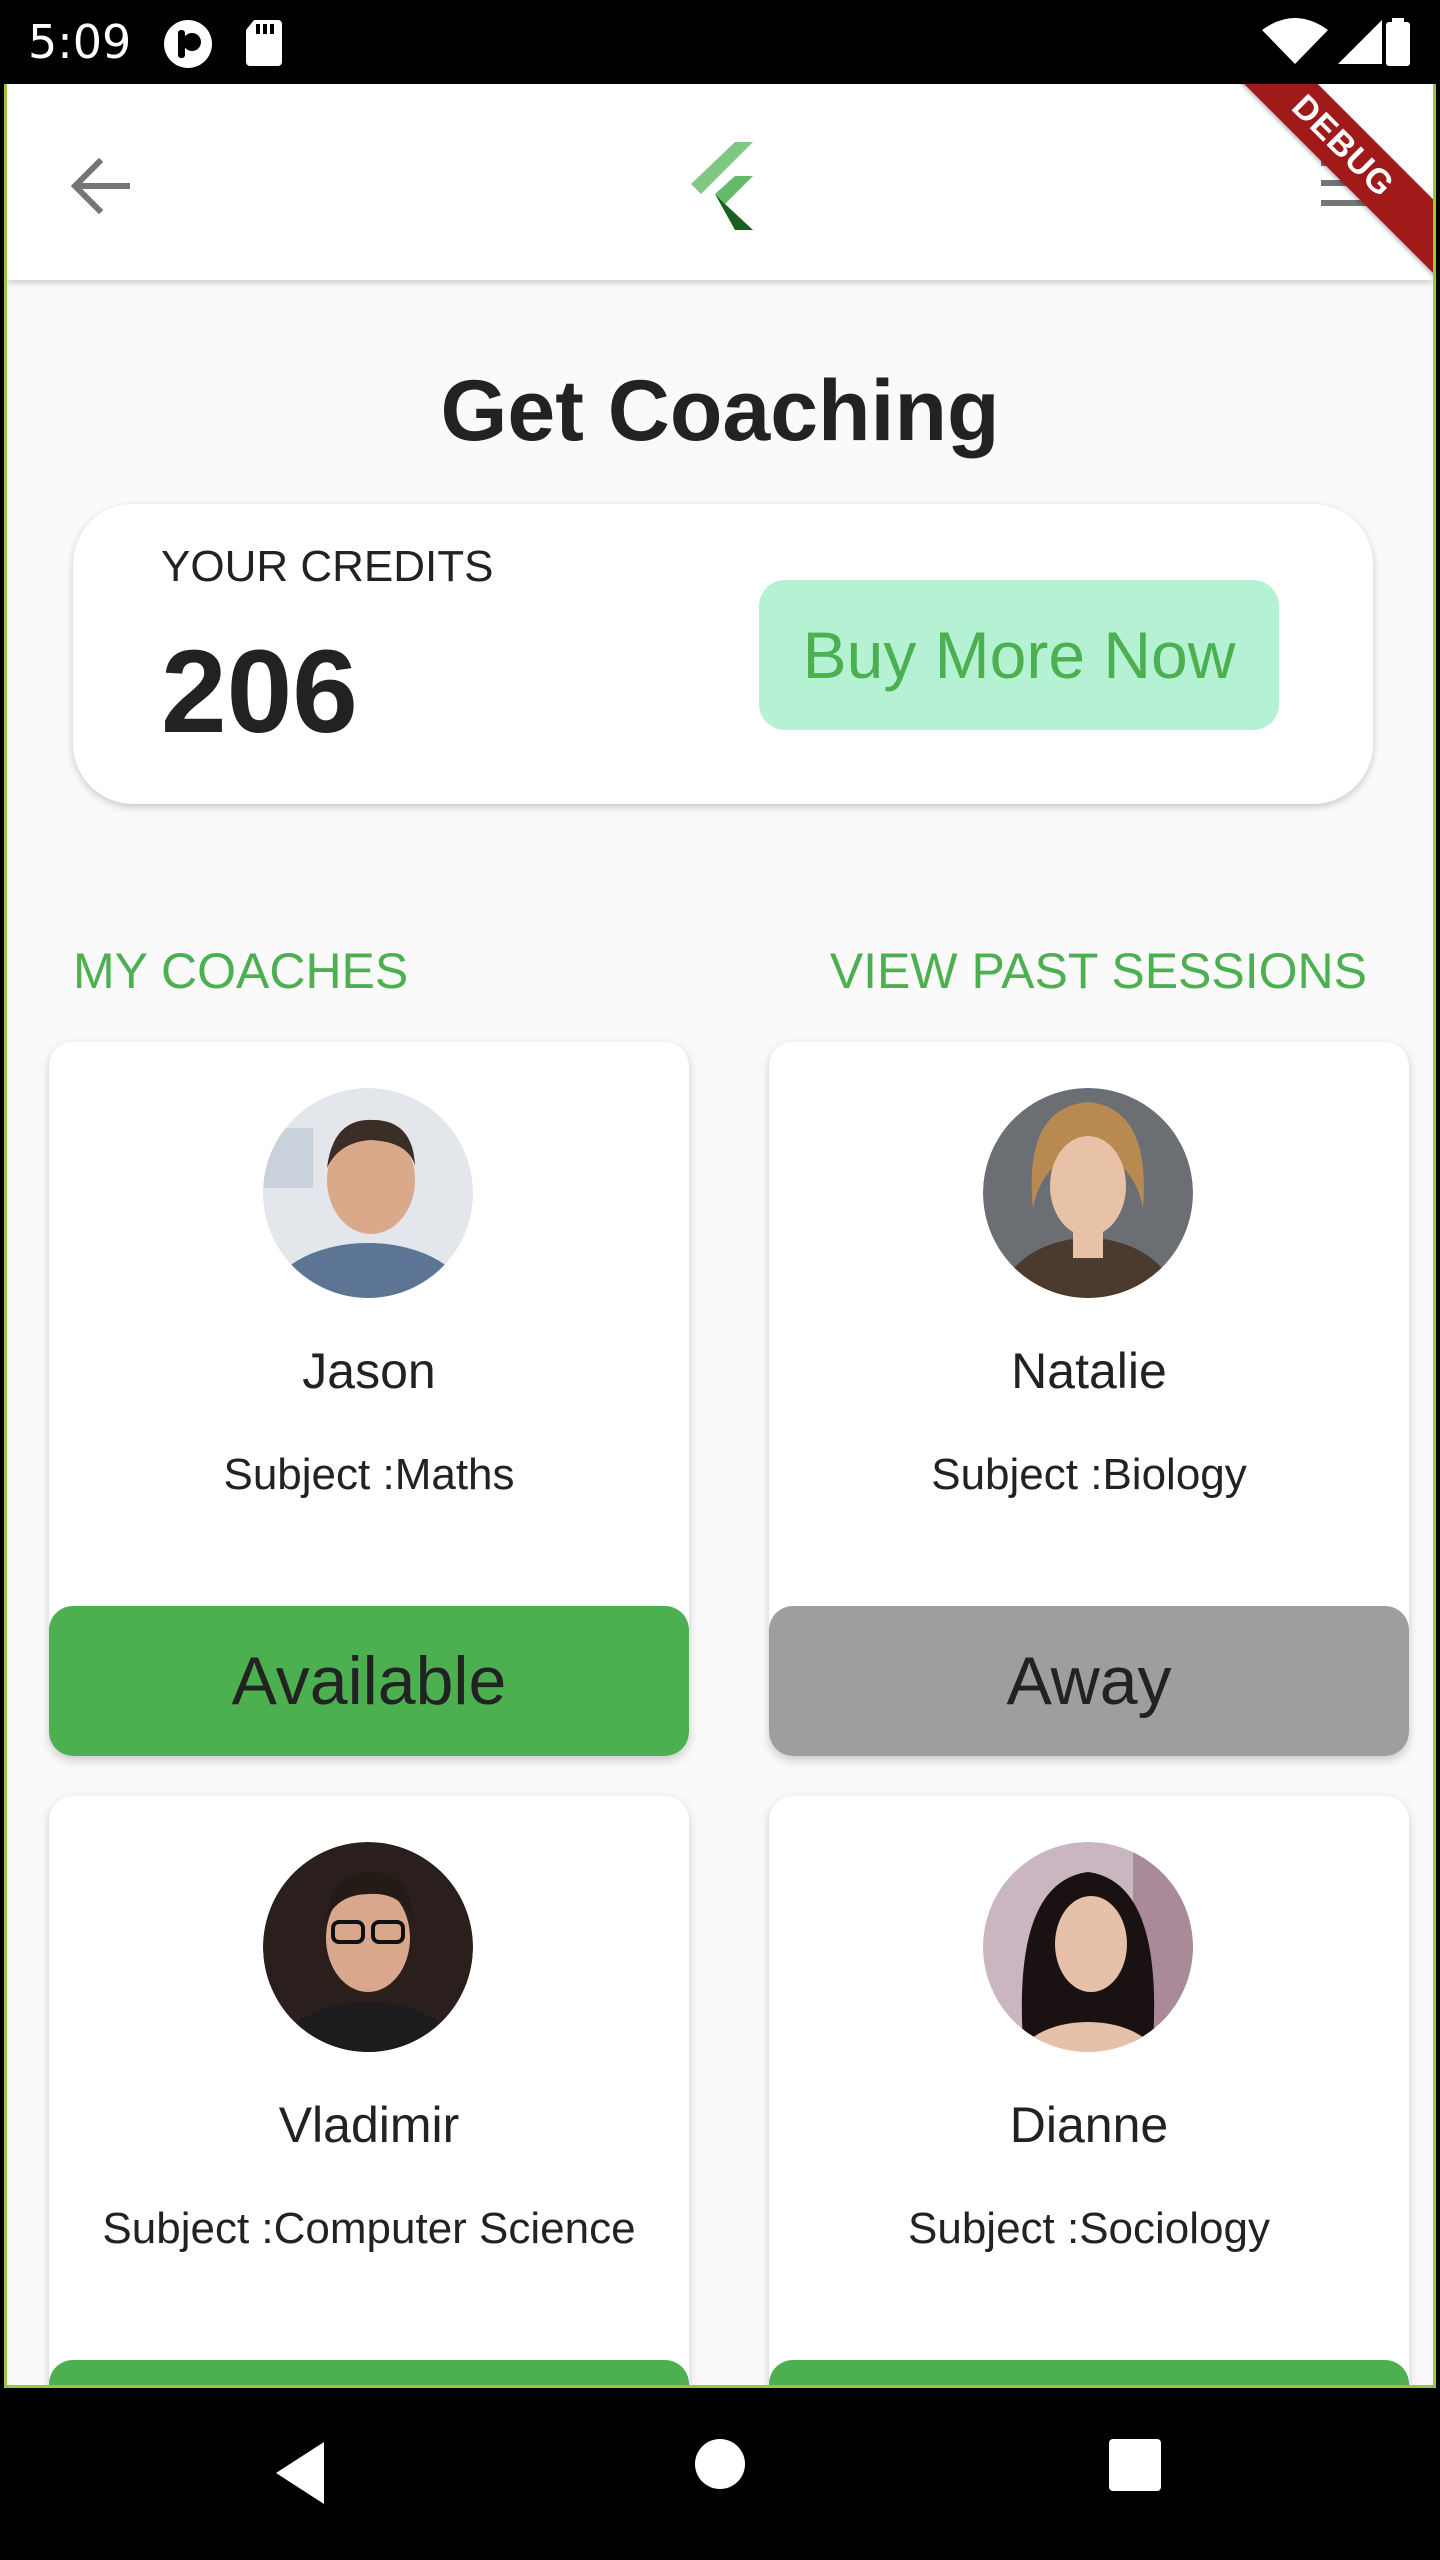  What do you see at coordinates (722, 186) in the screenshot?
I see `flutter-logo` at bounding box center [722, 186].